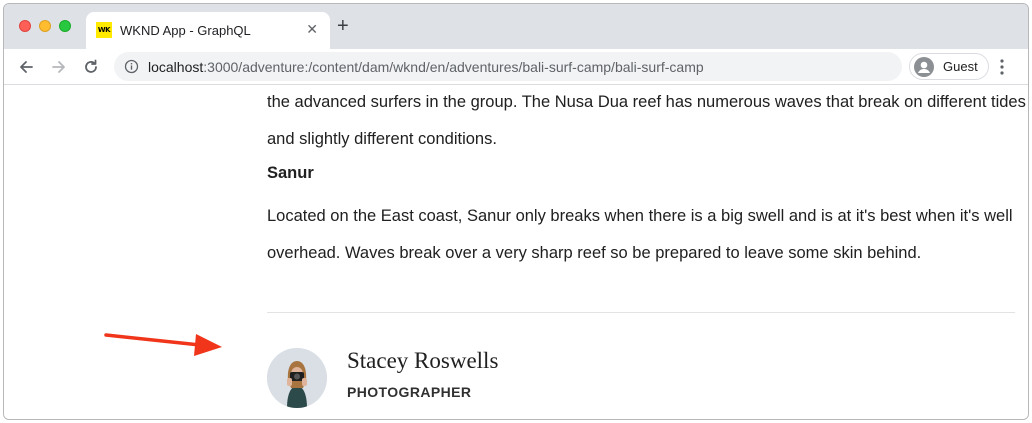 This screenshot has width=1032, height=423. I want to click on section-heading-sanur: Sanur, so click(290, 173).